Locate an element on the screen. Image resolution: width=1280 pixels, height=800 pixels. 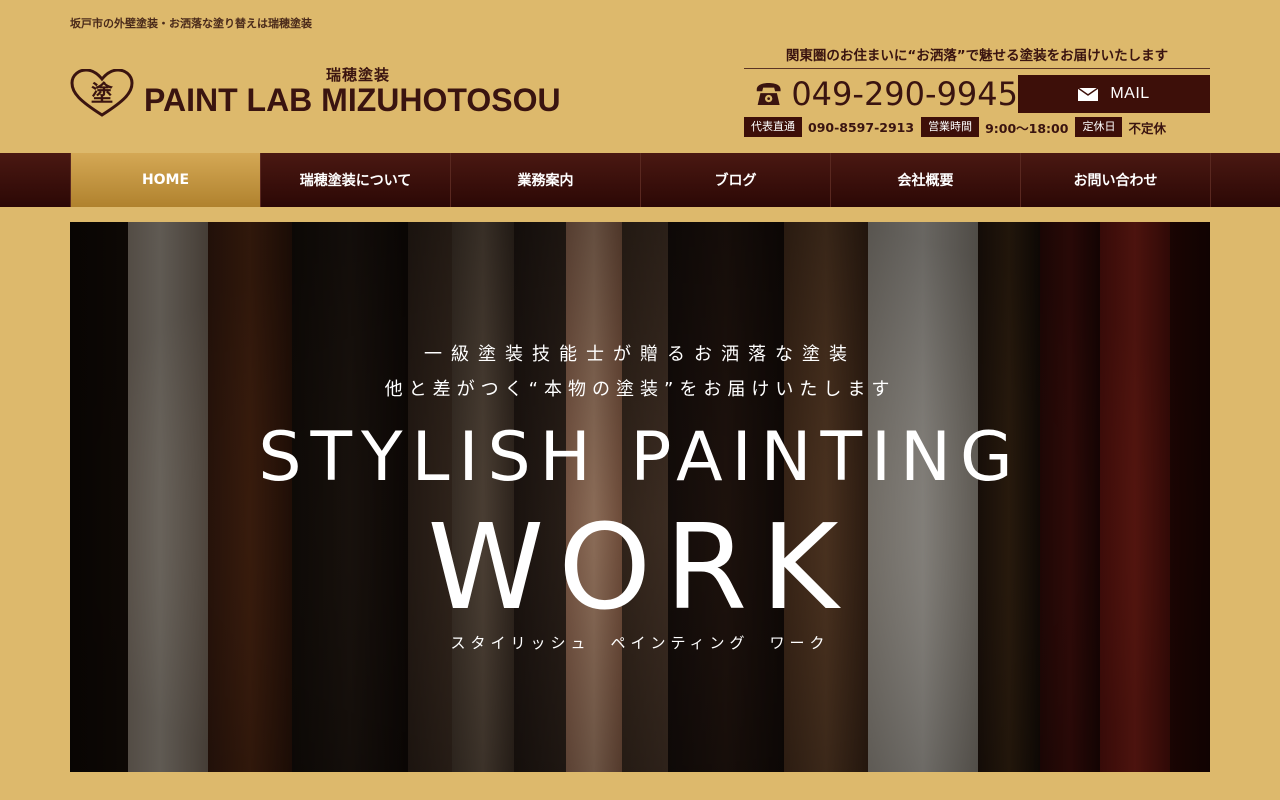
mail-button-label: MAIL is located at coordinates (1130, 93).